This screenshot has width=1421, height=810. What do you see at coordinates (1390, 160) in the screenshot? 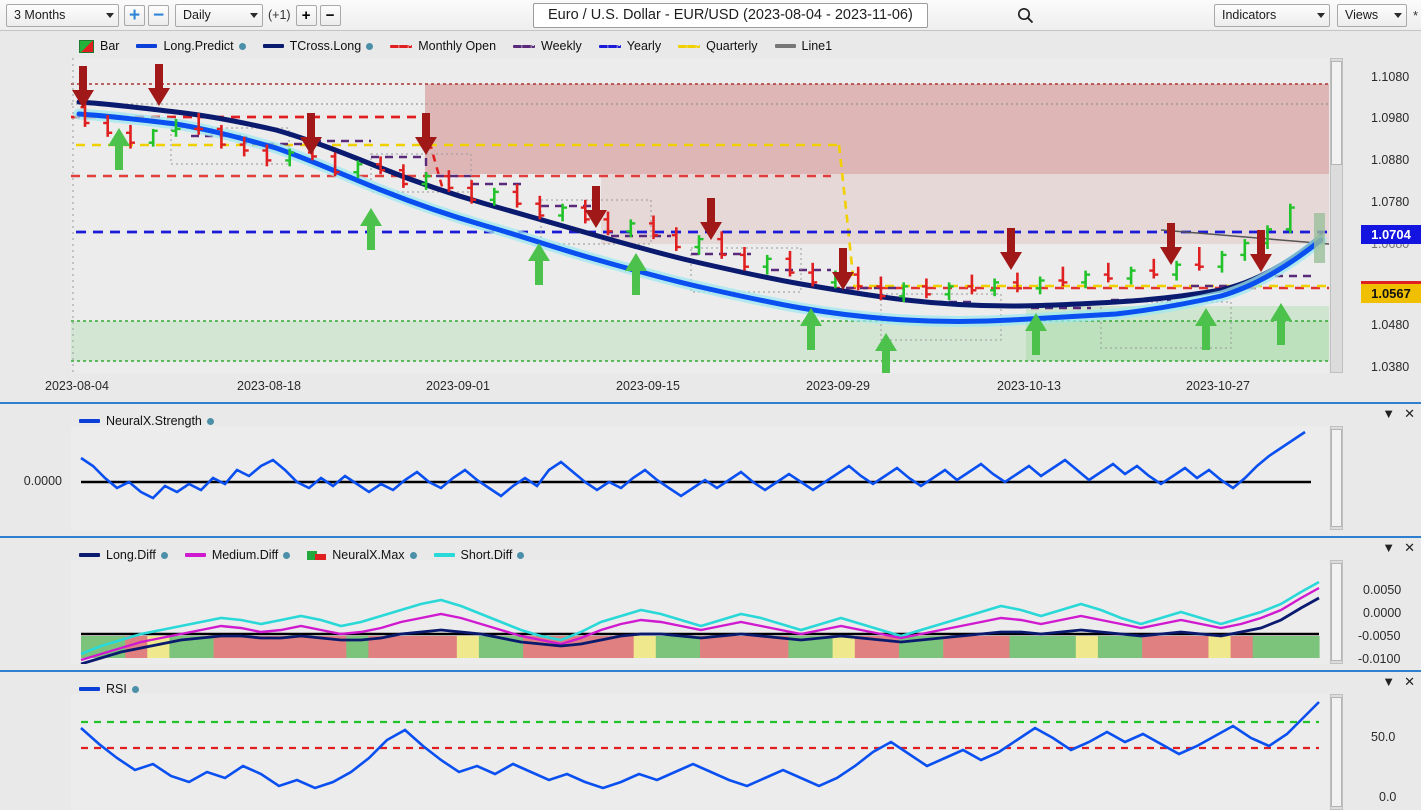
I see `price-tick: 1.0880` at bounding box center [1390, 160].